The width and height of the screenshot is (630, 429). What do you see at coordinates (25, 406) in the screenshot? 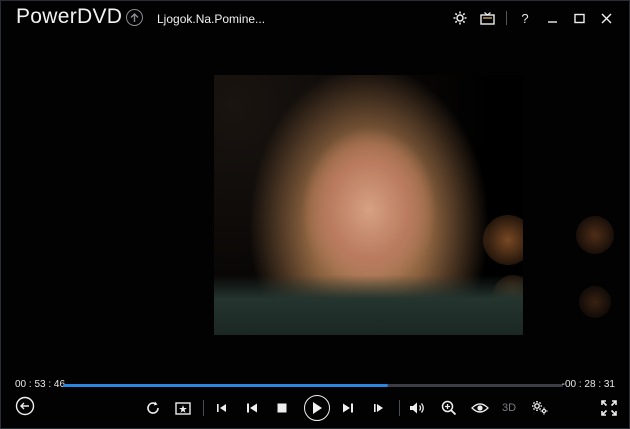
I see `back-icon` at bounding box center [25, 406].